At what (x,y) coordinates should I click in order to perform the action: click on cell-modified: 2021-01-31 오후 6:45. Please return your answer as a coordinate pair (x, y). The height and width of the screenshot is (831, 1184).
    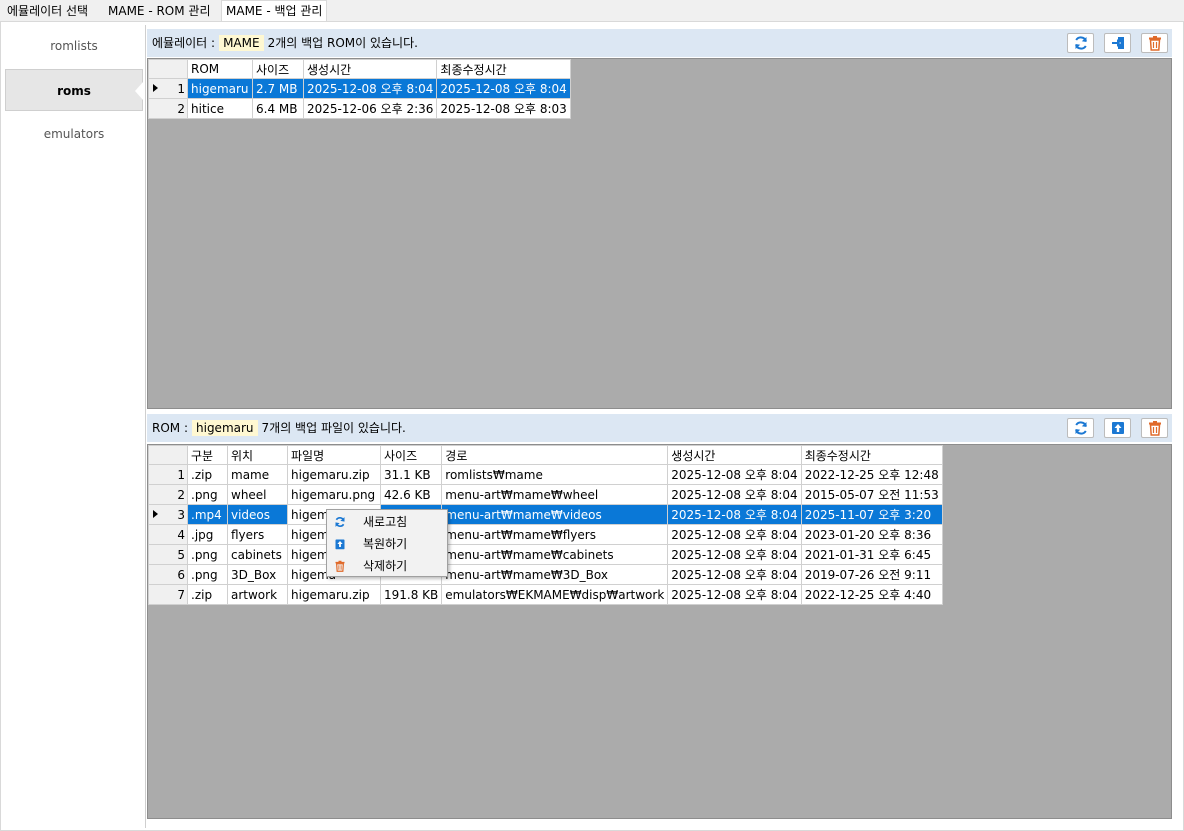
    Looking at the image, I should click on (871, 554).